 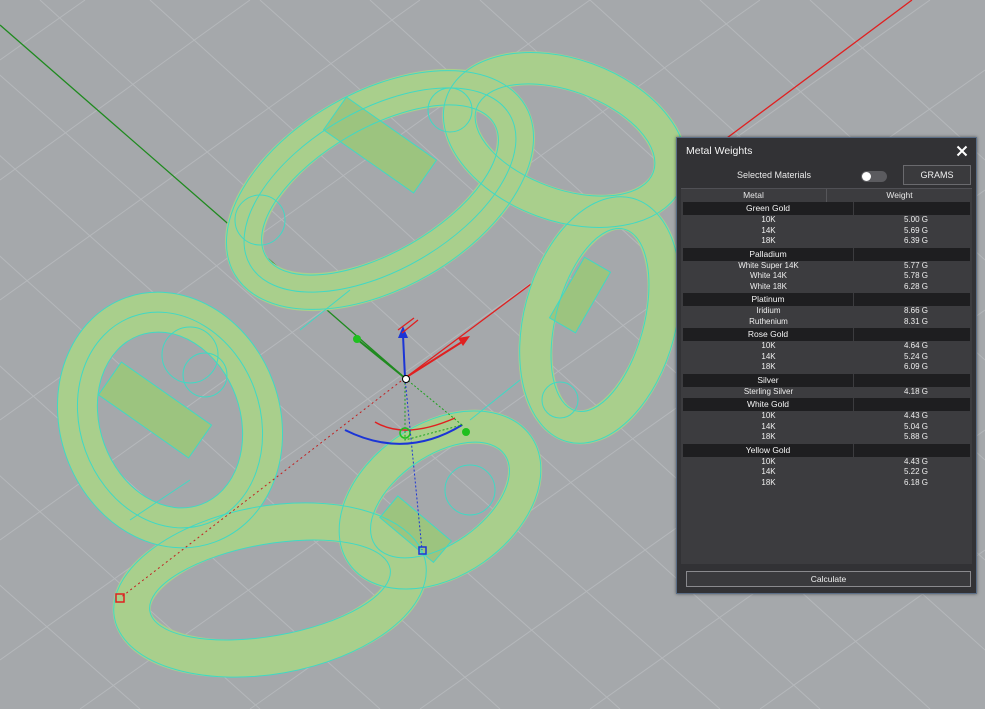 What do you see at coordinates (826, 472) in the screenshot?
I see `table-row: 14K 5.22 G` at bounding box center [826, 472].